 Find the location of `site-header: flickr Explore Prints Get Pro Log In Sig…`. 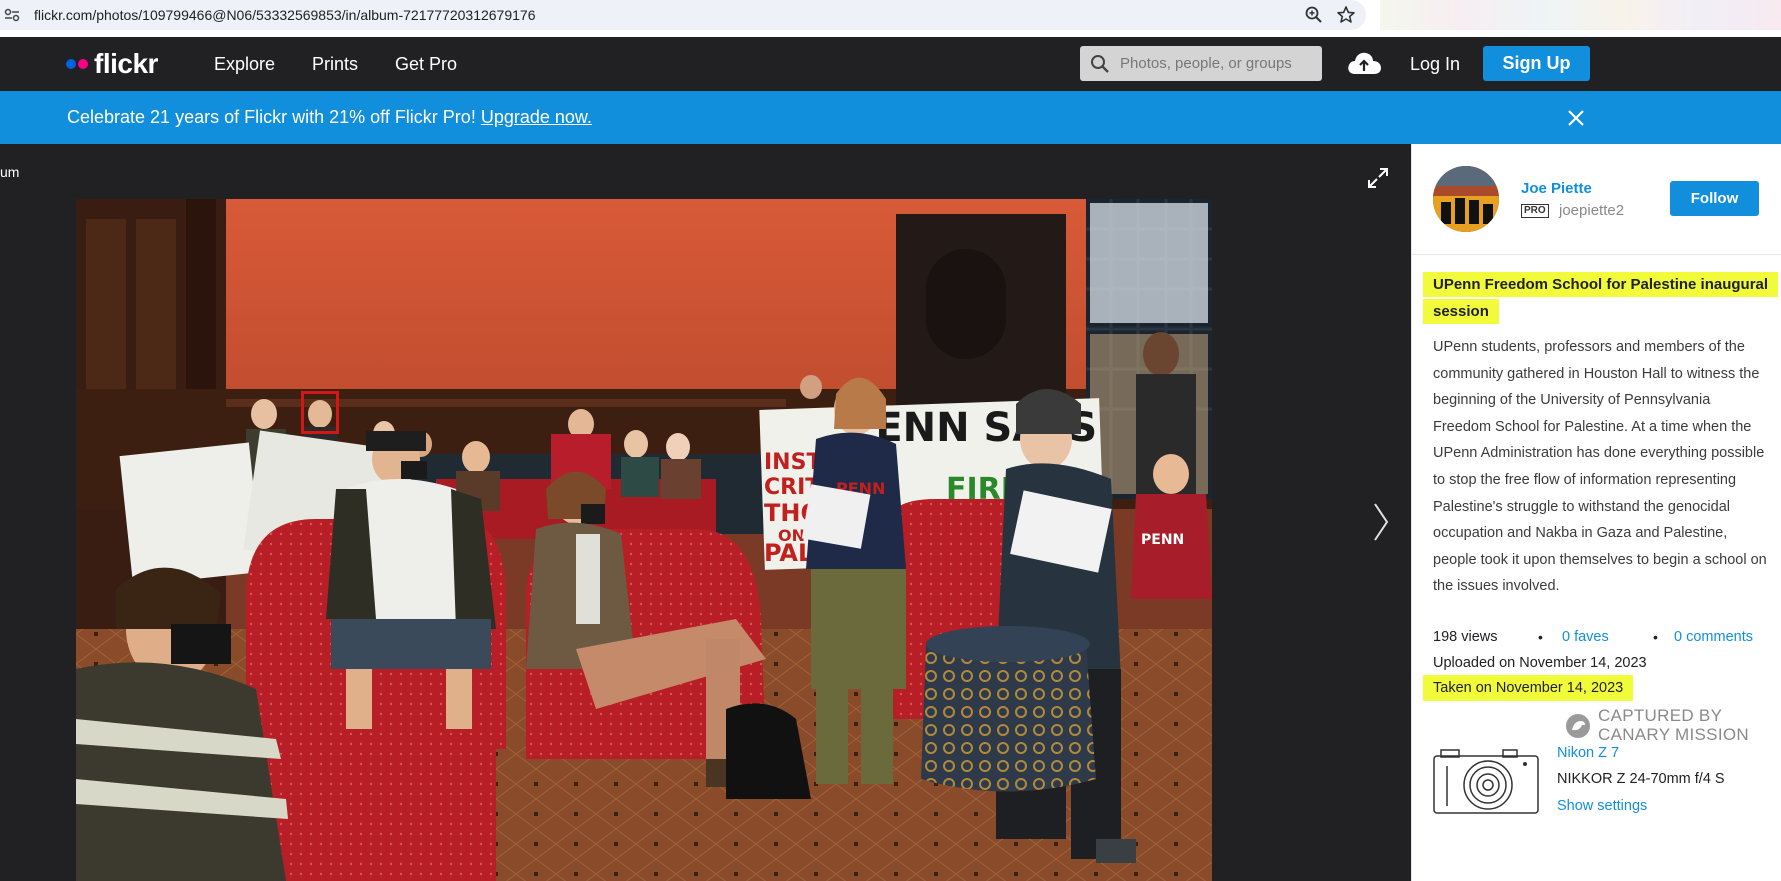

site-header: flickr Explore Prints Get Pro Log In Sig… is located at coordinates (890, 64).